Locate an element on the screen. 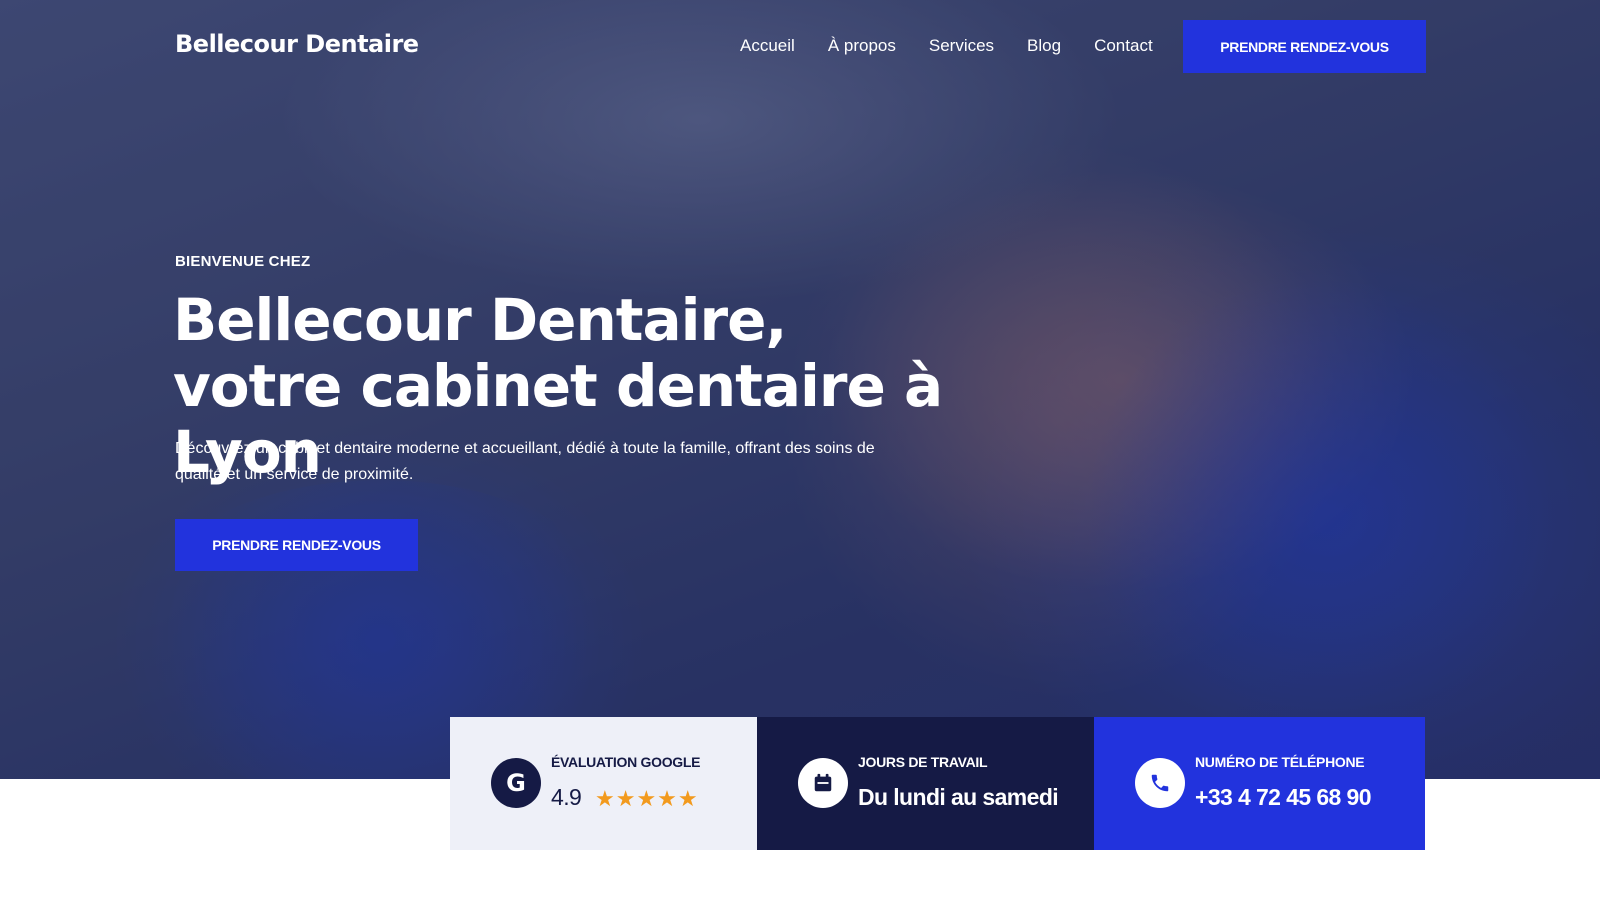 The width and height of the screenshot is (1600, 900). working-days-label: JOURS DE TRAVAIL is located at coordinates (923, 762).